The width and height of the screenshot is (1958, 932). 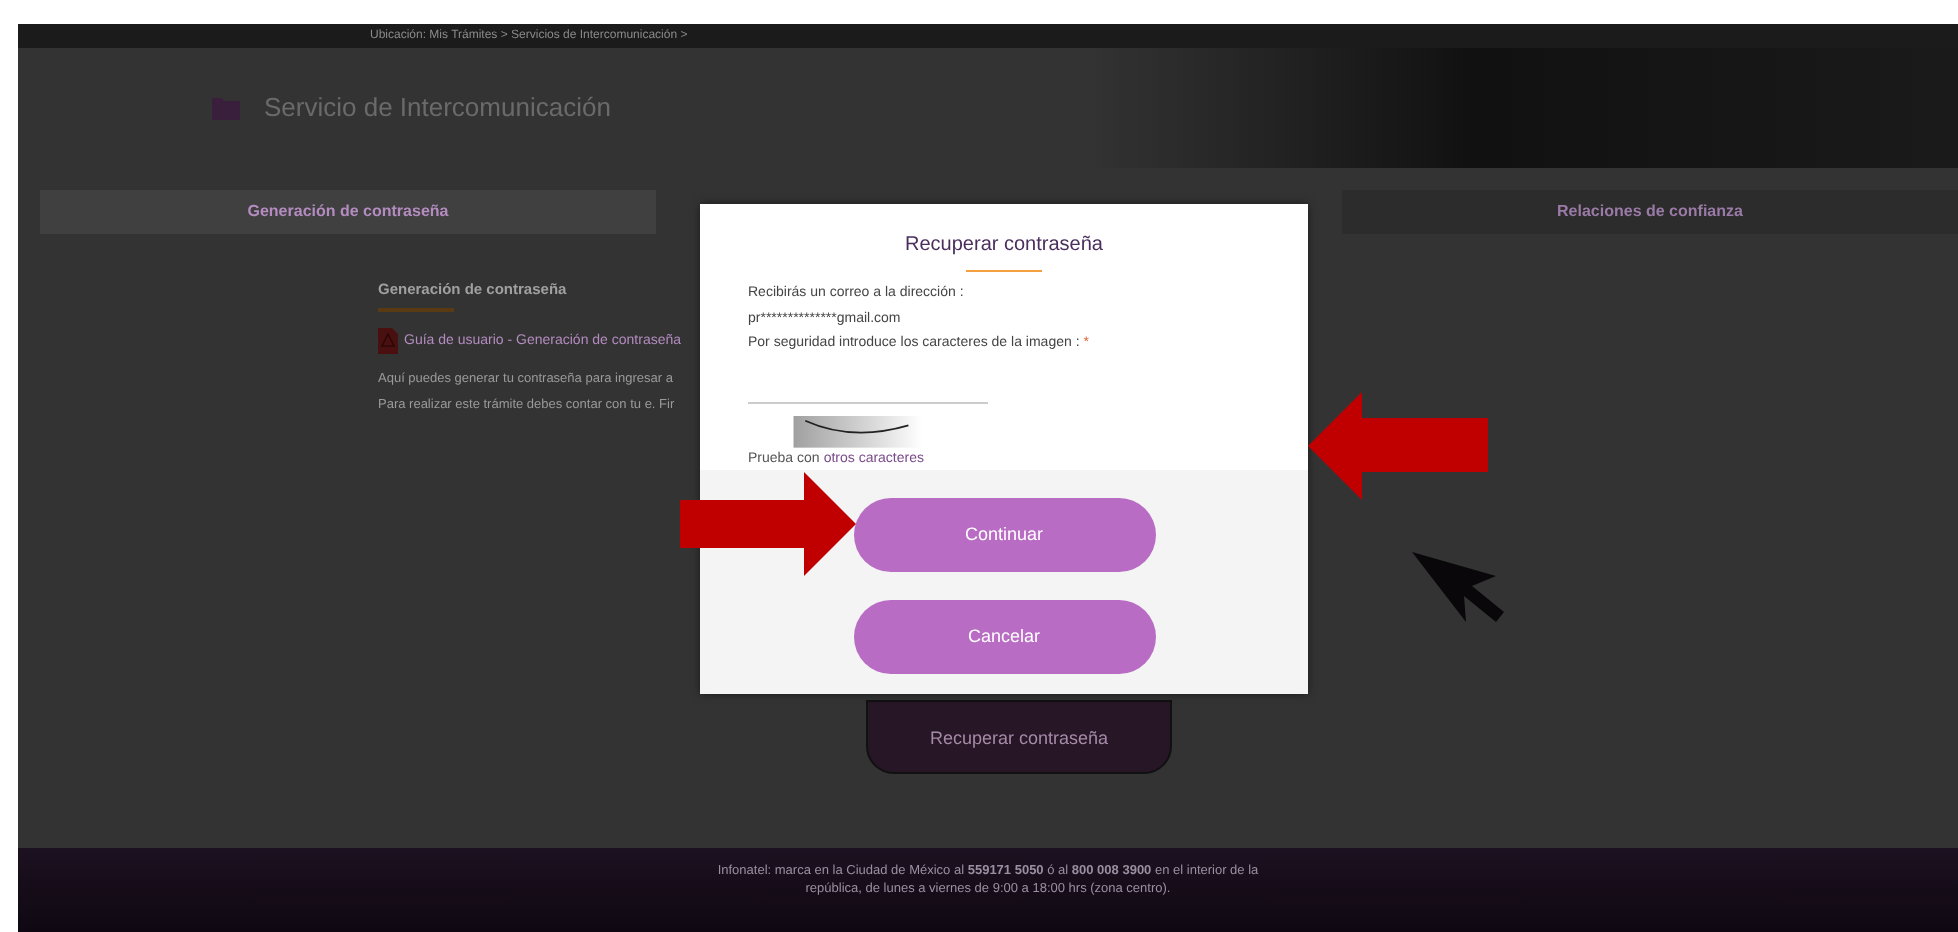 I want to click on tab: Relaciones de confianza, so click(x=1650, y=212).